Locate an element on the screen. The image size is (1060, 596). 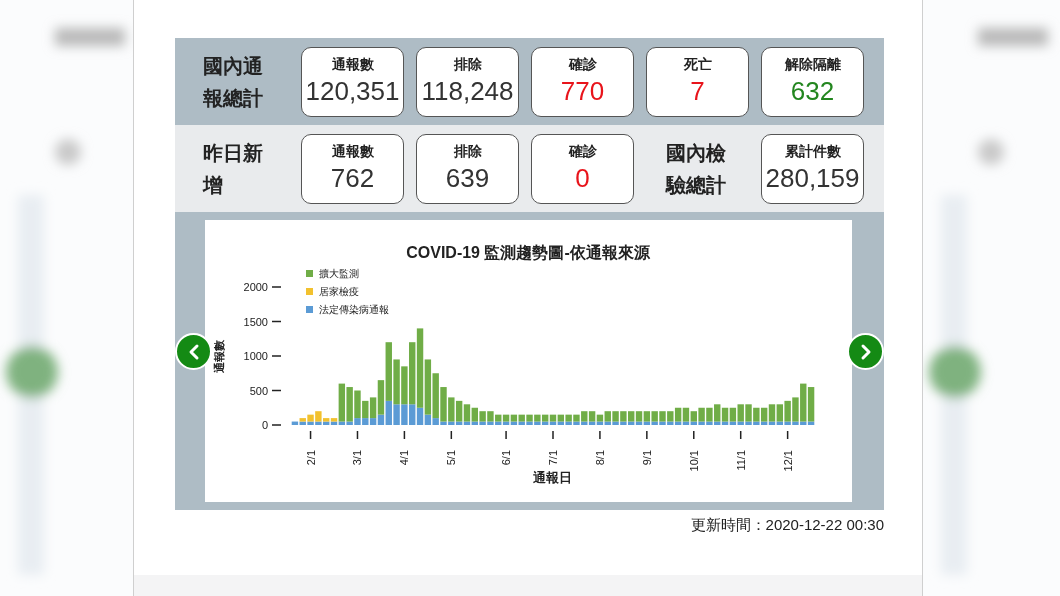
x-tick-label: 2/1 is located at coordinates (310, 458).